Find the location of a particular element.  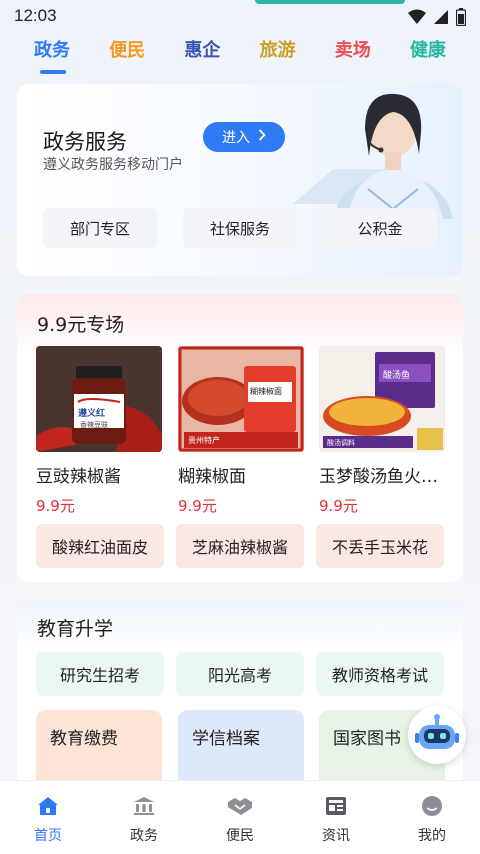

college-entrance-chip: 阳光高考 is located at coordinates (240, 674).